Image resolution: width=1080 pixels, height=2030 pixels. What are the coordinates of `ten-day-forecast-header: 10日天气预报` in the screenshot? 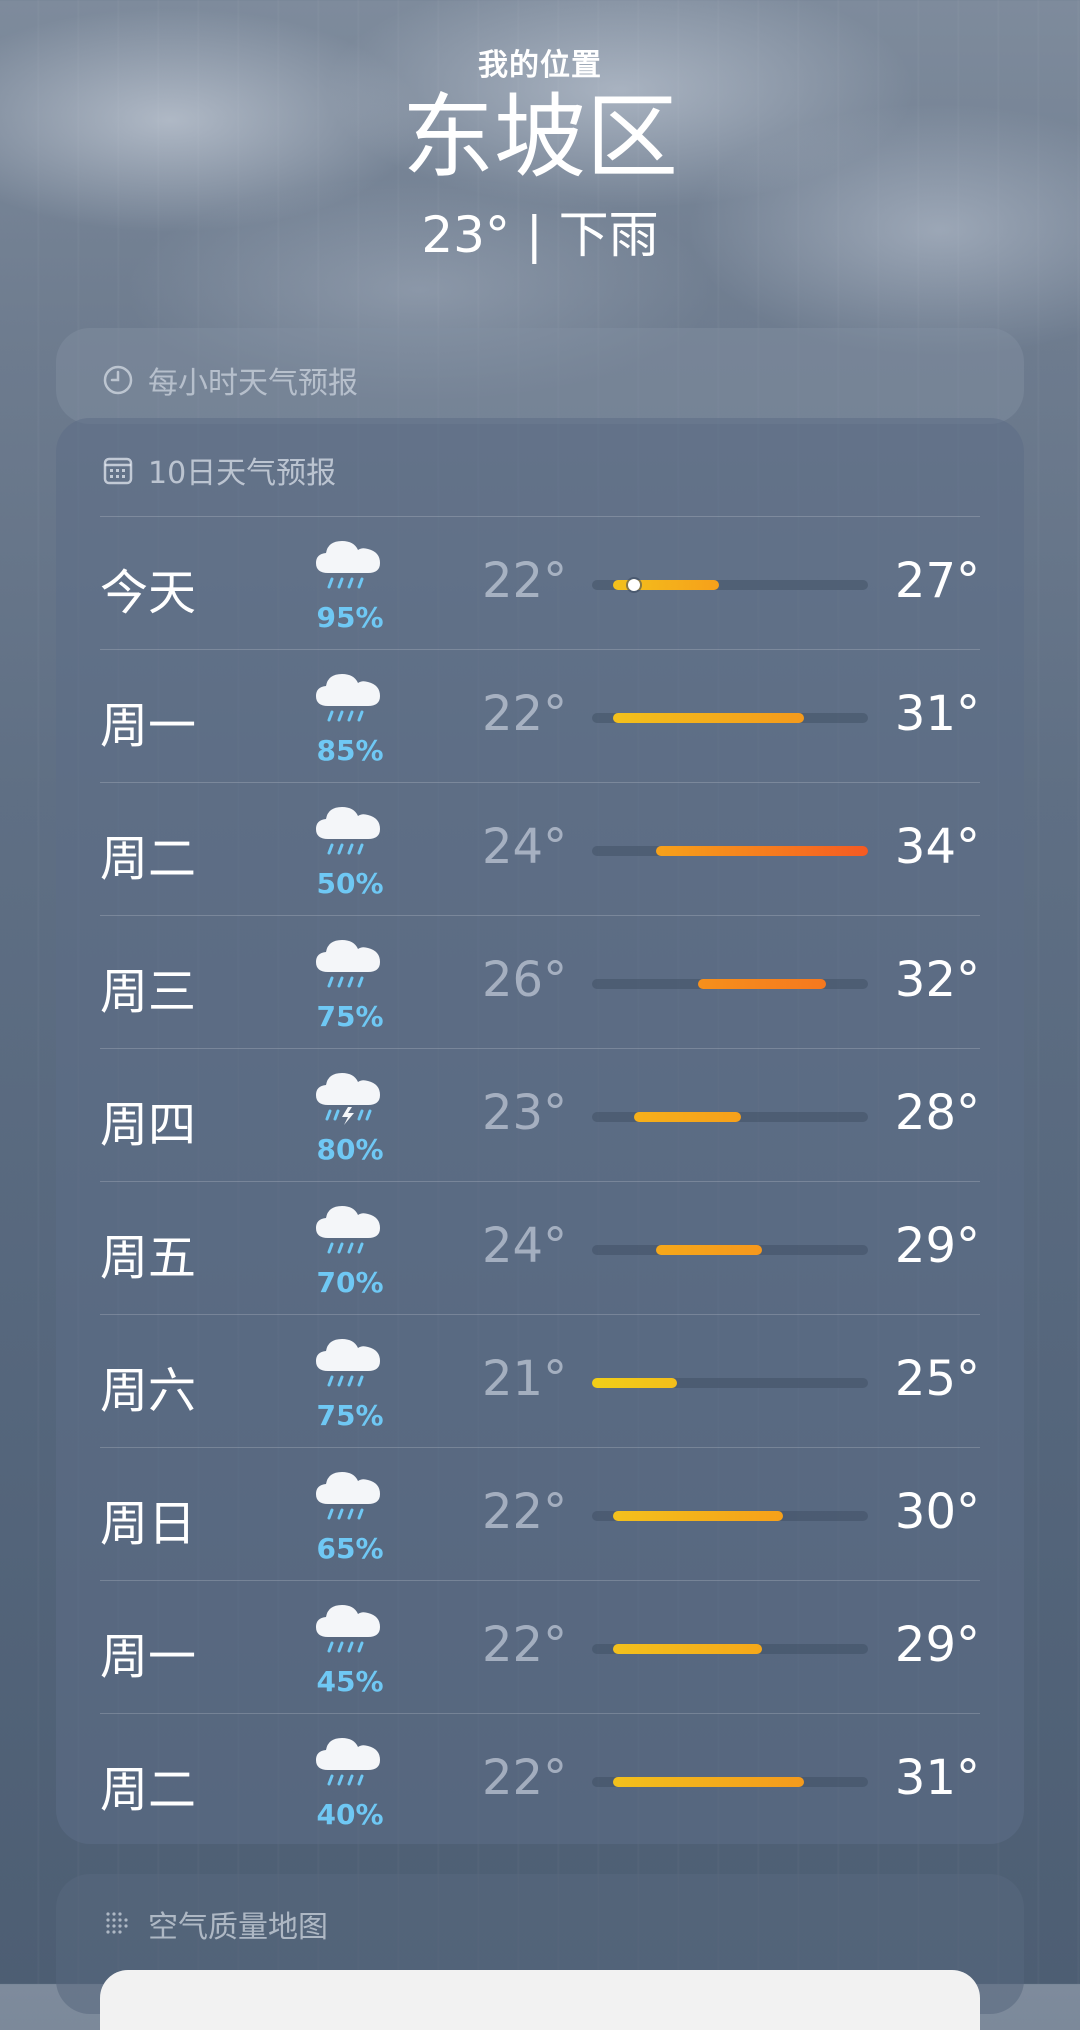 It's located at (219, 470).